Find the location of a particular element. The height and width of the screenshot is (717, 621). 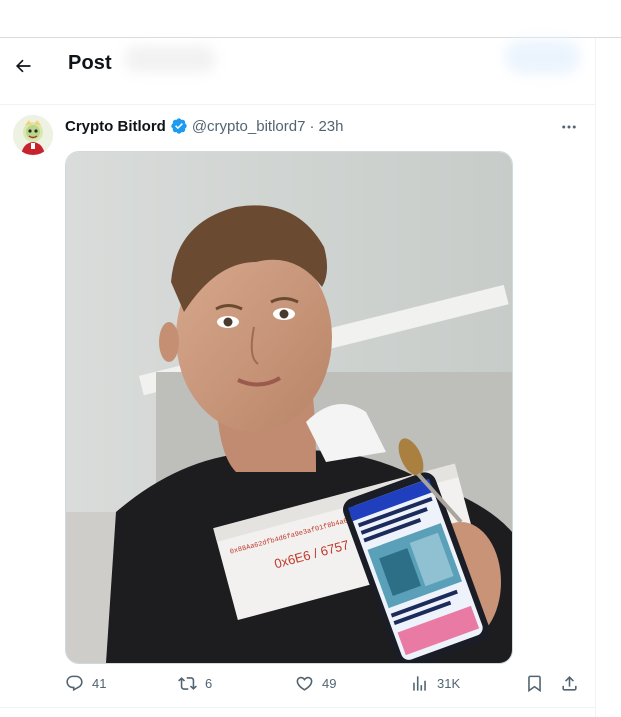

repost-count: 6 is located at coordinates (209, 683).